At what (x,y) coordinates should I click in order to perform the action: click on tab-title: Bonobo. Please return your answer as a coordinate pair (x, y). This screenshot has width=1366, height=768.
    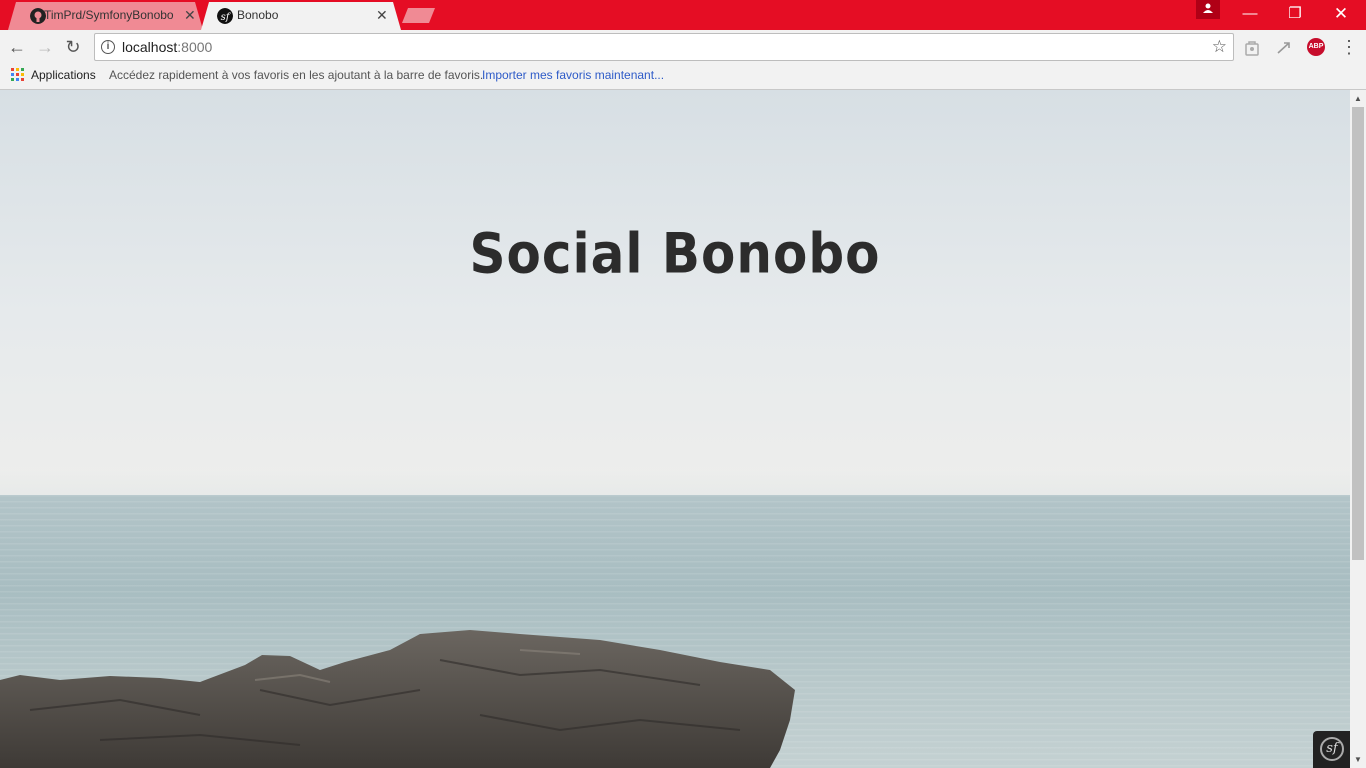
    Looking at the image, I should click on (258, 15).